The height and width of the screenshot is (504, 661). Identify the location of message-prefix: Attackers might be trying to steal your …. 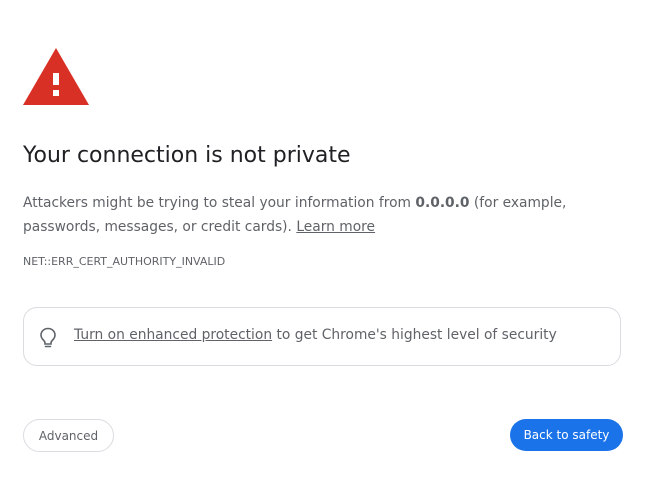
(217, 203).